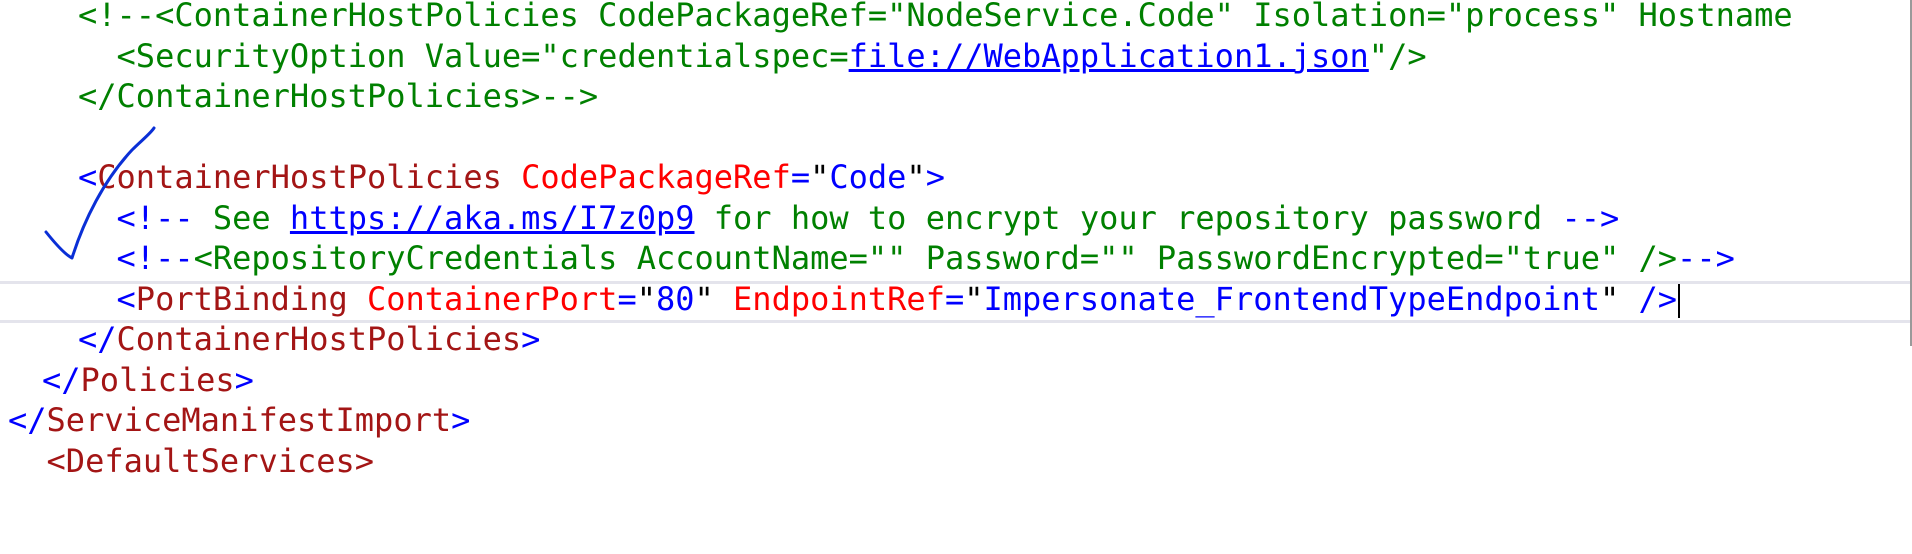 The height and width of the screenshot is (554, 1912). I want to click on xml-attribute-name: ContainerPort, so click(492, 298).